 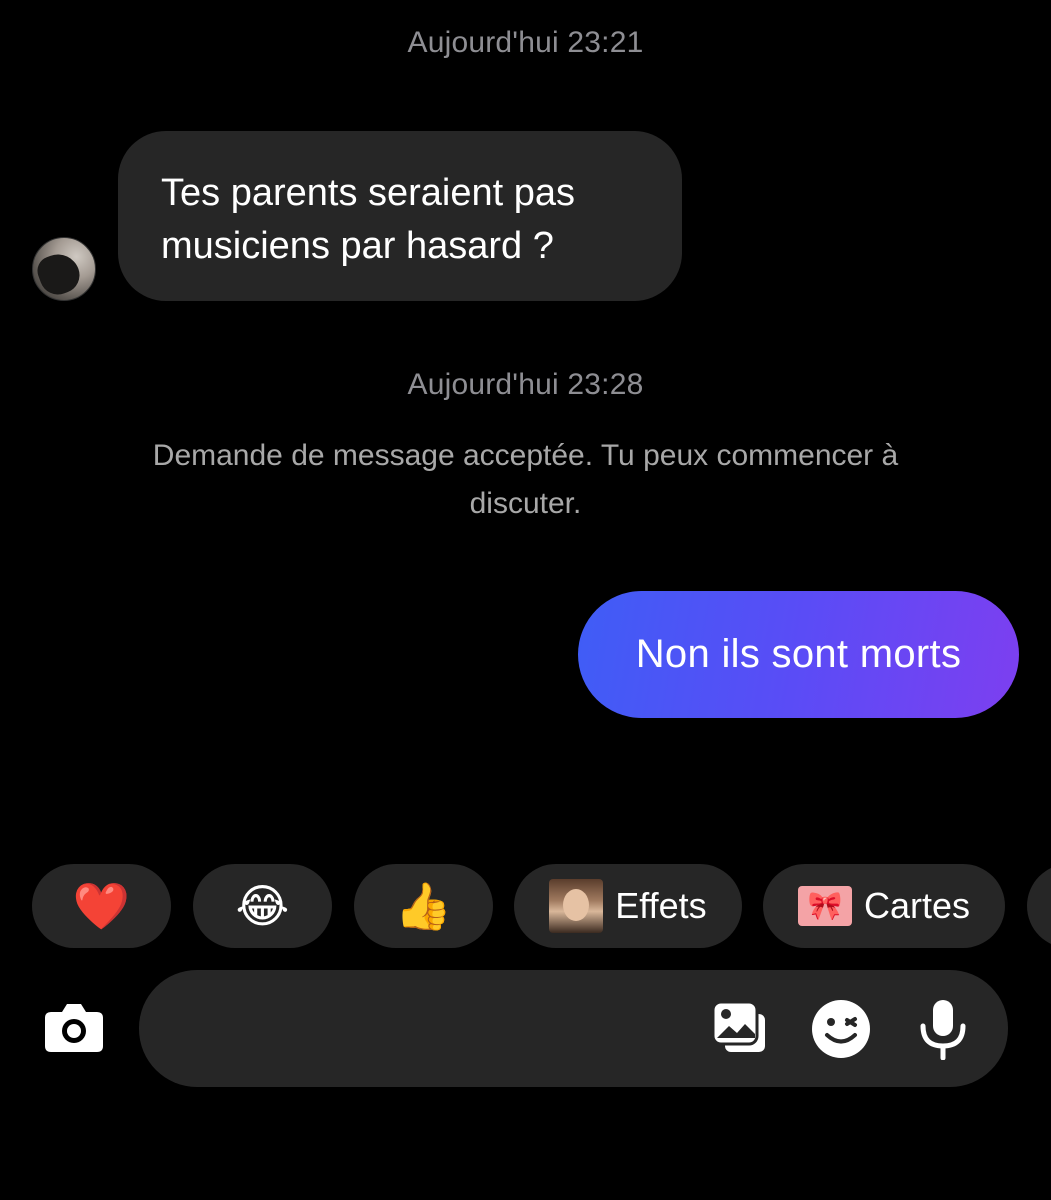 I want to click on outgoing-message-bubble: Non ils sont morts, so click(x=798, y=654).